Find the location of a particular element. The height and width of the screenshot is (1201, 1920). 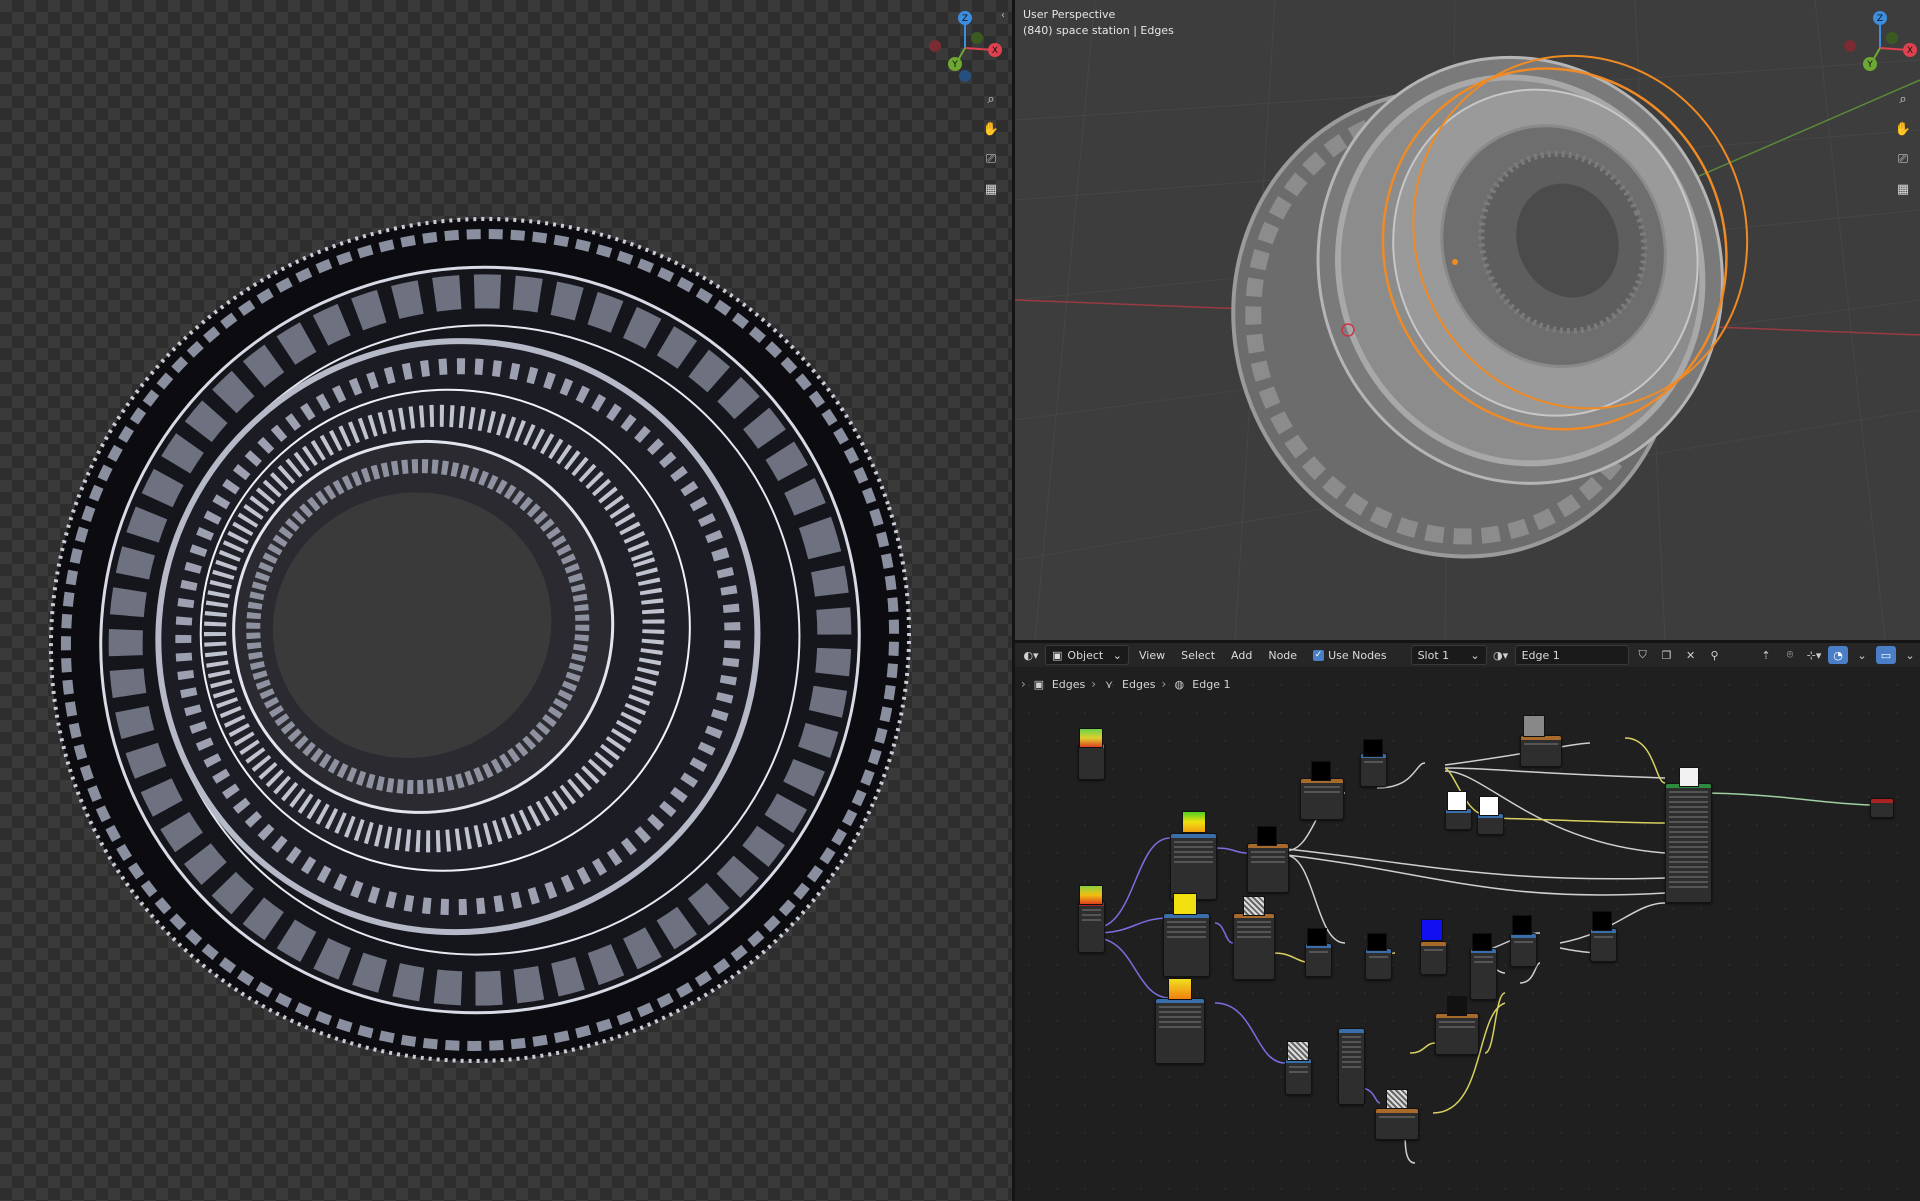

vp-gizmo-y-label: Y is located at coordinates (1869, 65).